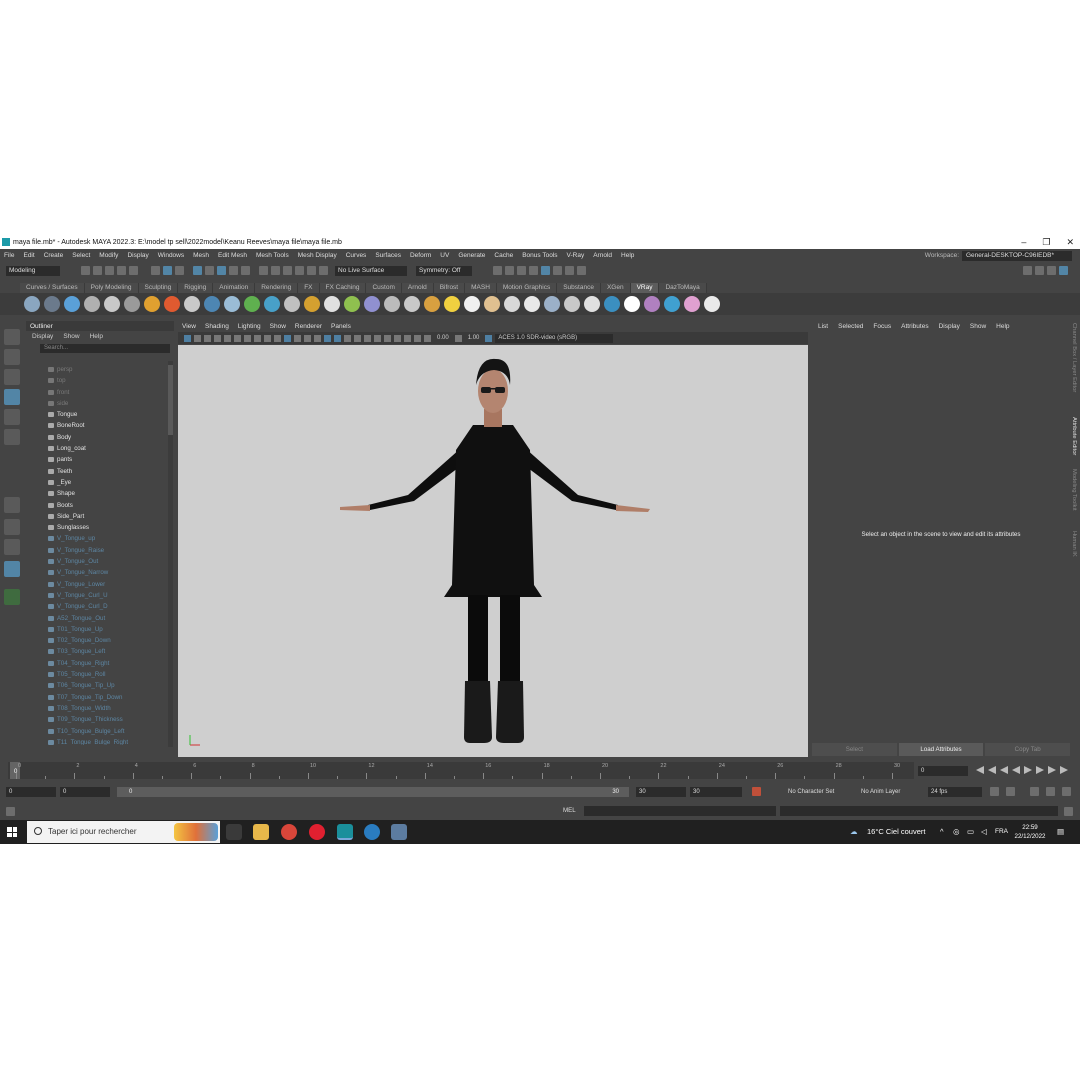 This screenshot has width=1080, height=1080. I want to click on outliner-item: T05_Tongue_Roll, so click(96, 674).